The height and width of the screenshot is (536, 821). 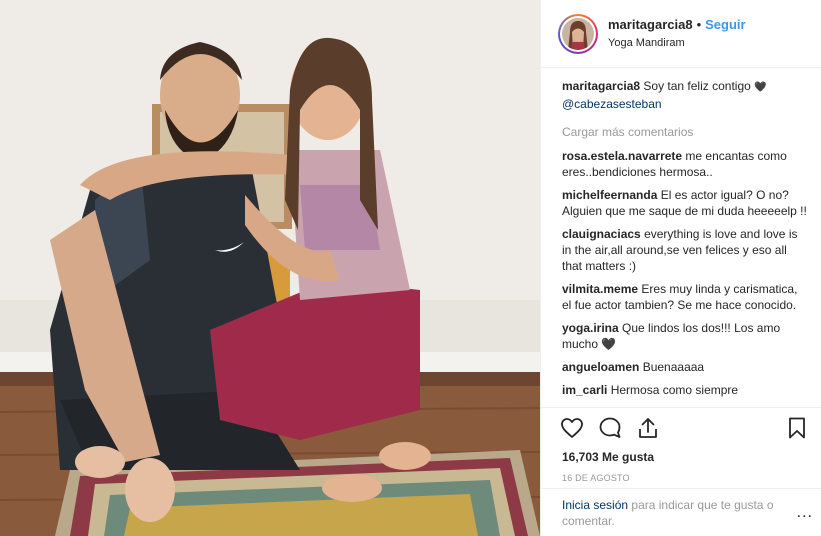 What do you see at coordinates (674, 390) in the screenshot?
I see `comment-text: Hermosa como siempre` at bounding box center [674, 390].